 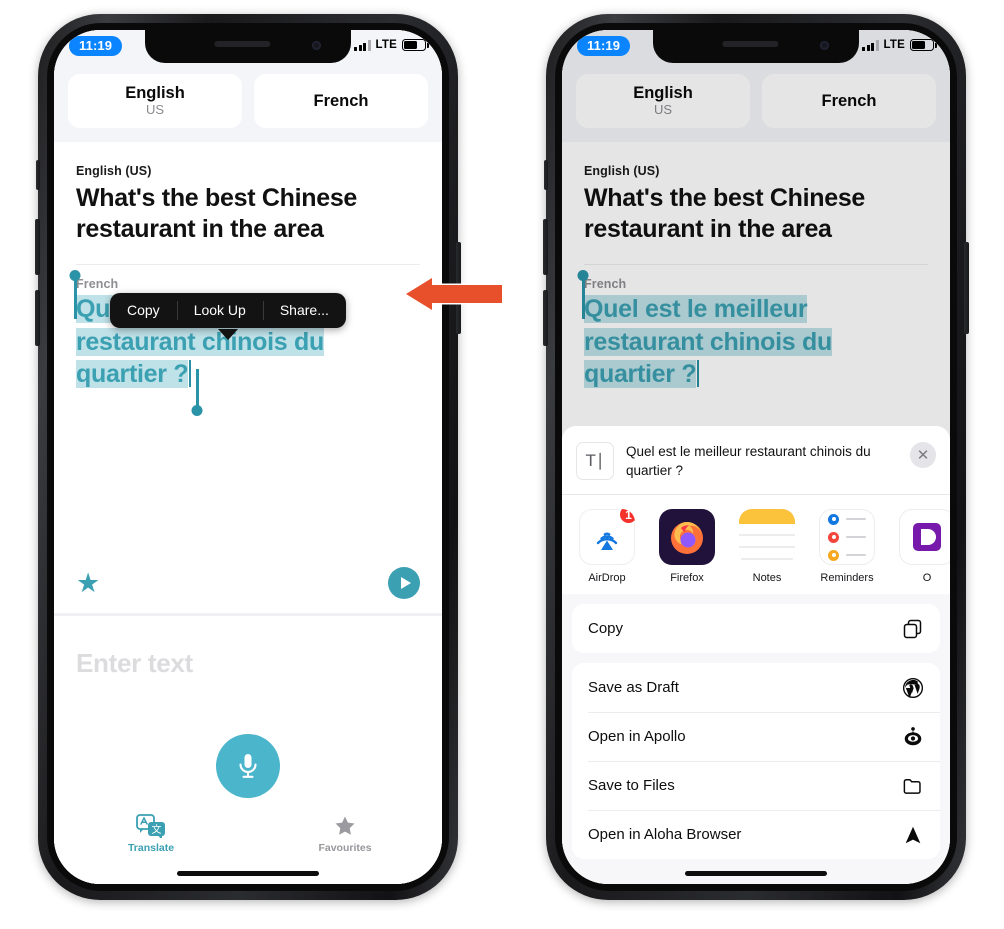 I want to click on share-action-save-as-draft: Save as Draft, so click(x=756, y=687).